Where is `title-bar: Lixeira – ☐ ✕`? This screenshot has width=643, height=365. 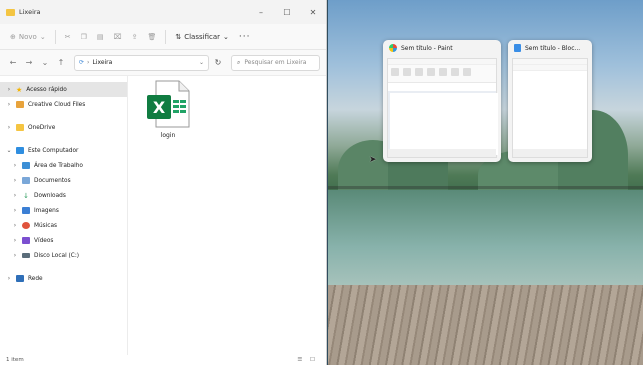
title-bar: Lixeira – ☐ ✕ is located at coordinates (163, 12).